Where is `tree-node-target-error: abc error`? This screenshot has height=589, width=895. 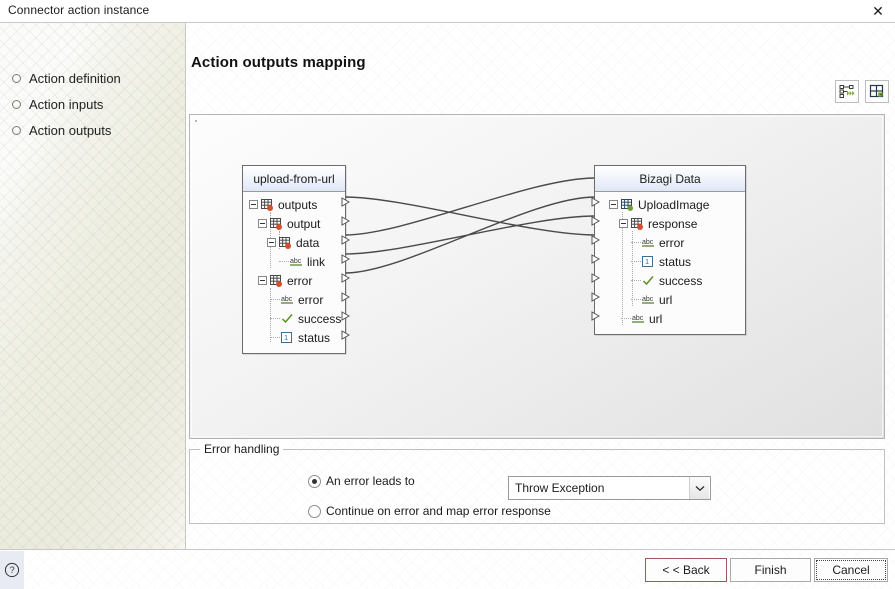
tree-node-target-error: abc error is located at coordinates (670, 242).